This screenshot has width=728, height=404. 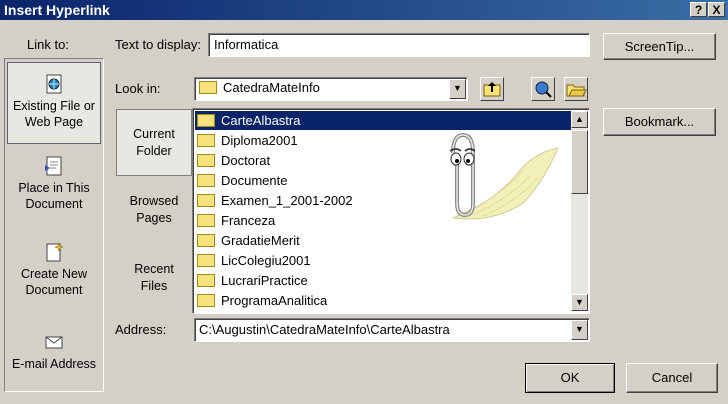 I want to click on browse-web-button, so click(x=543, y=89).